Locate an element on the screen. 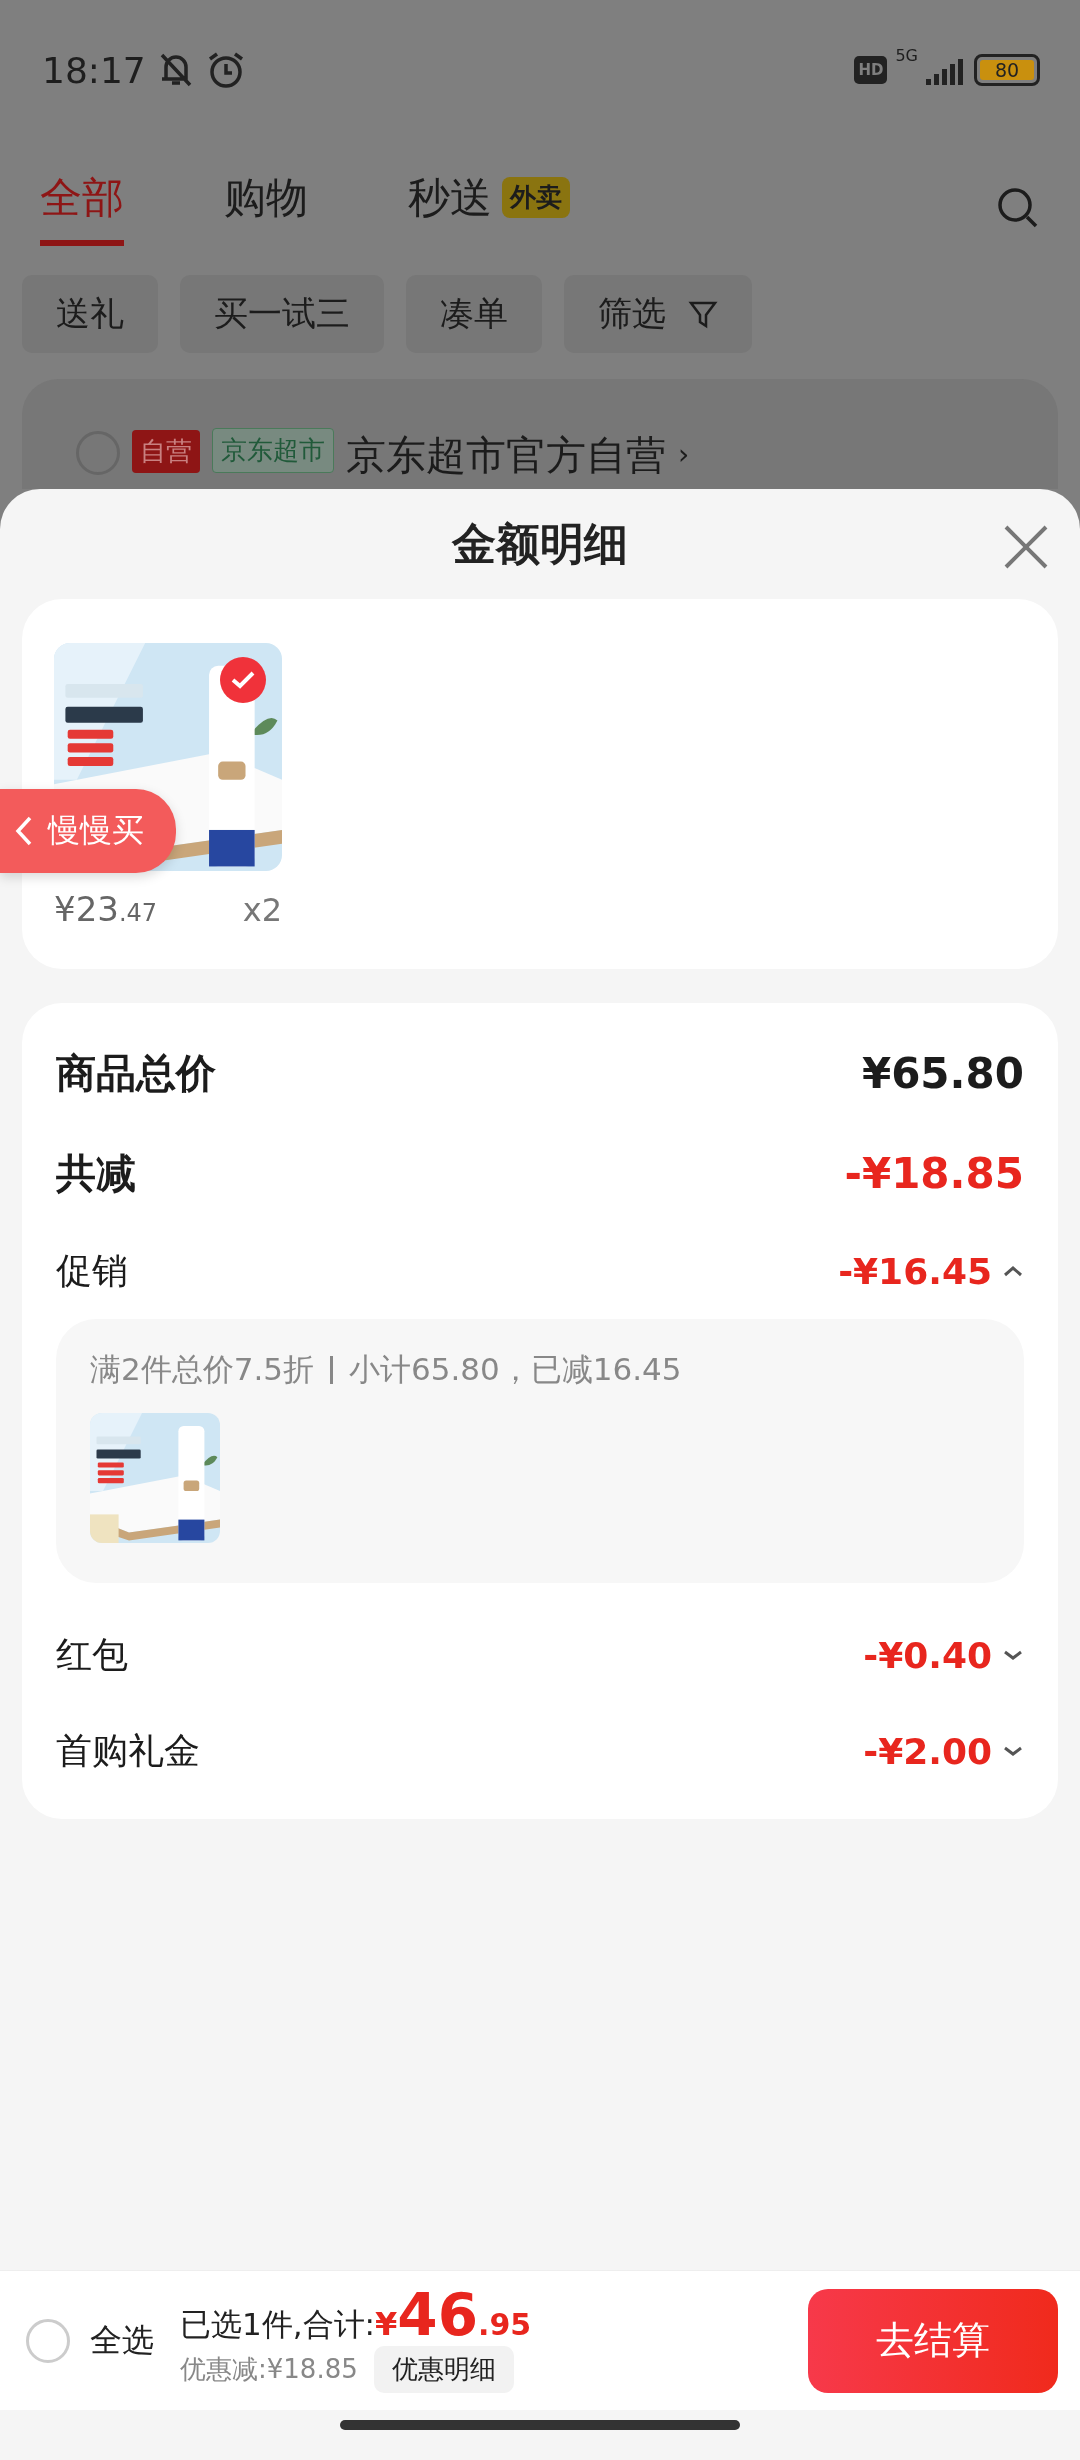  total-decimal: .95 is located at coordinates (505, 2324).